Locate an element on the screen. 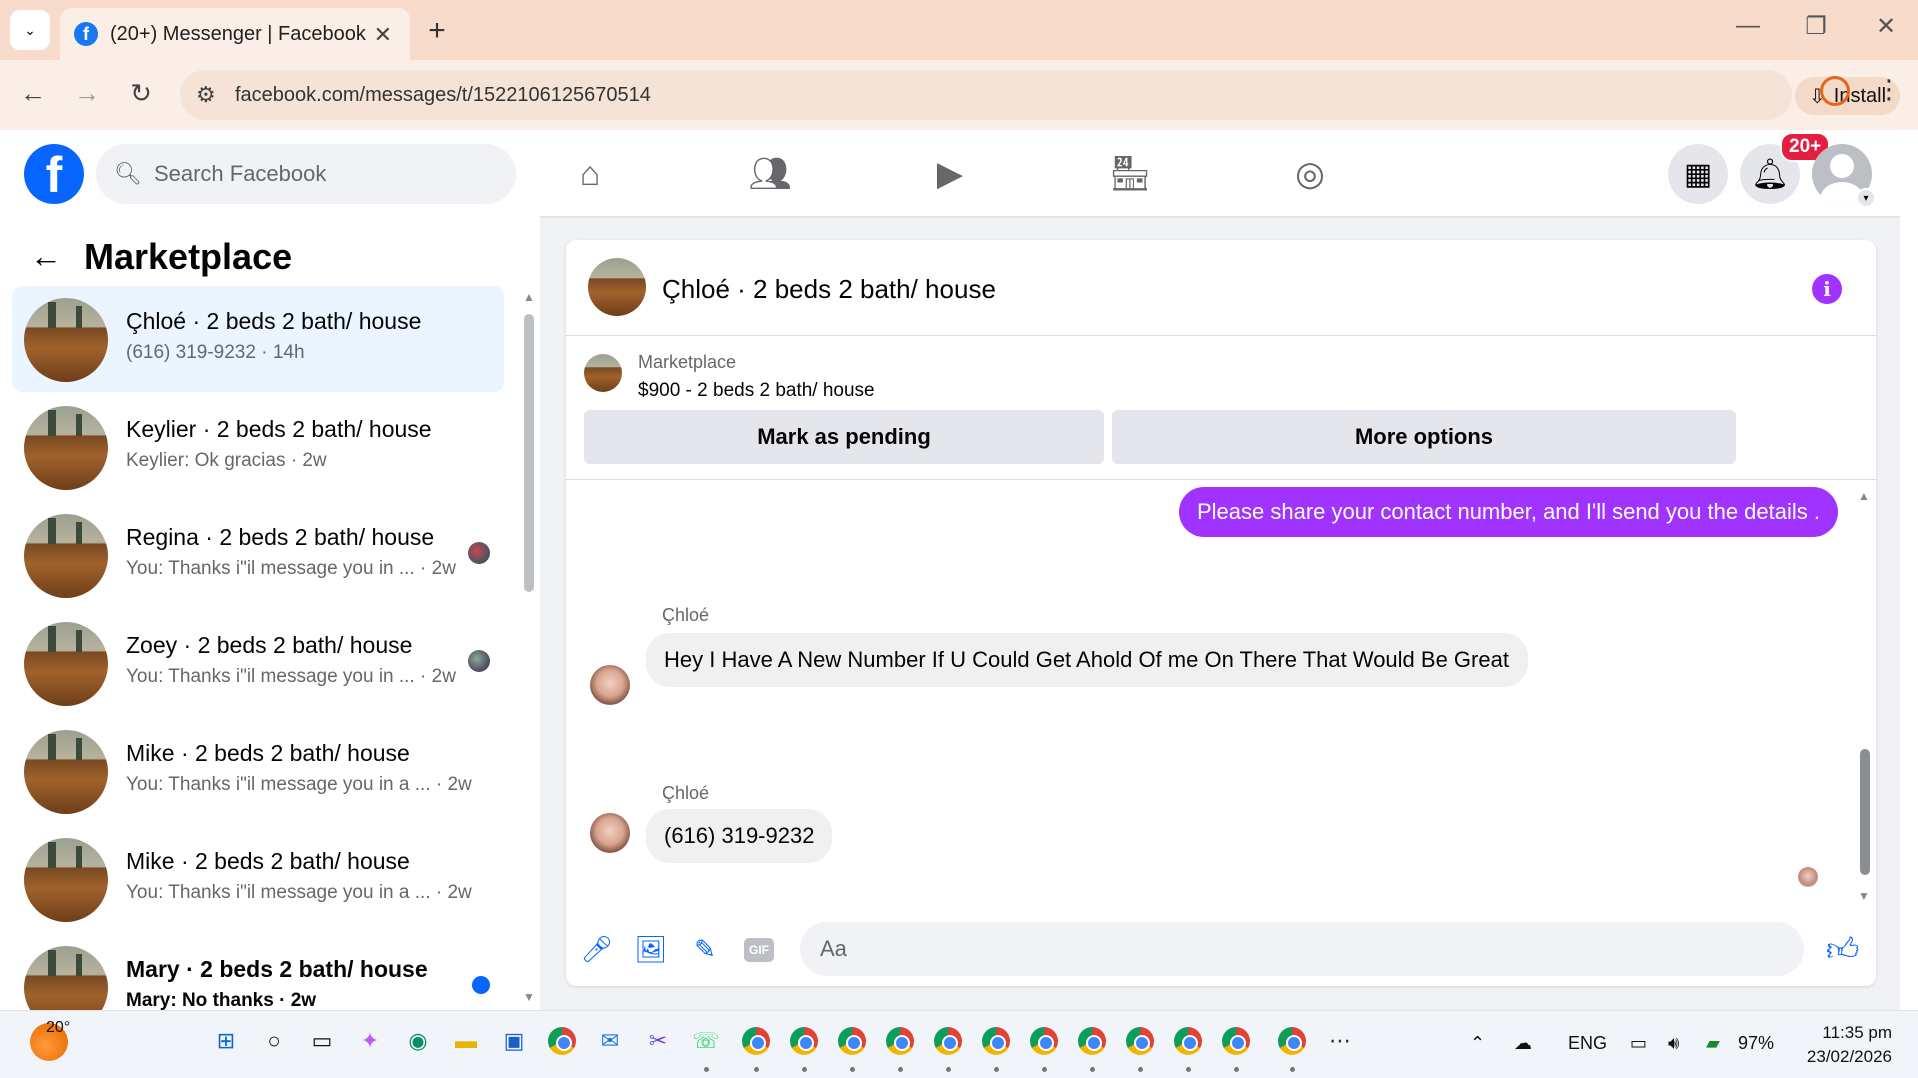  thumbs-up-icon: 👍︎ is located at coordinates (1842, 949).